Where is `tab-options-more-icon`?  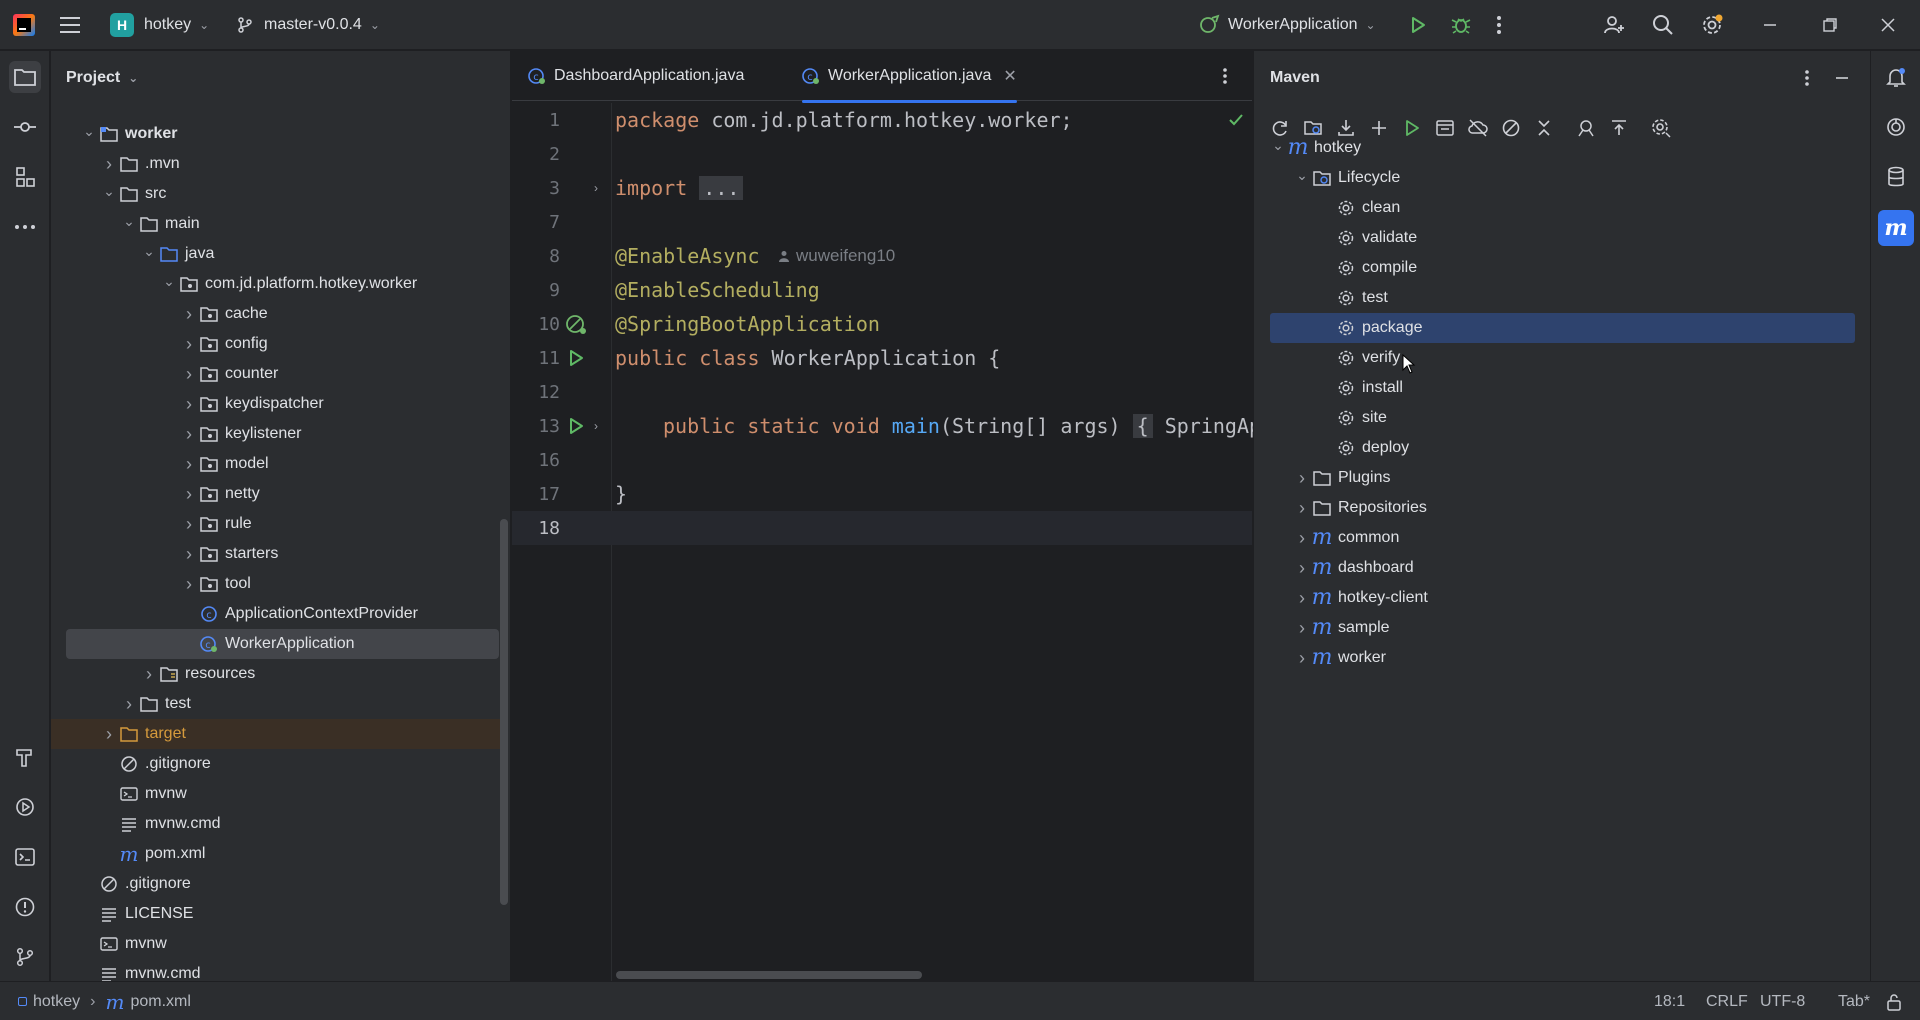 tab-options-more-icon is located at coordinates (1225, 76).